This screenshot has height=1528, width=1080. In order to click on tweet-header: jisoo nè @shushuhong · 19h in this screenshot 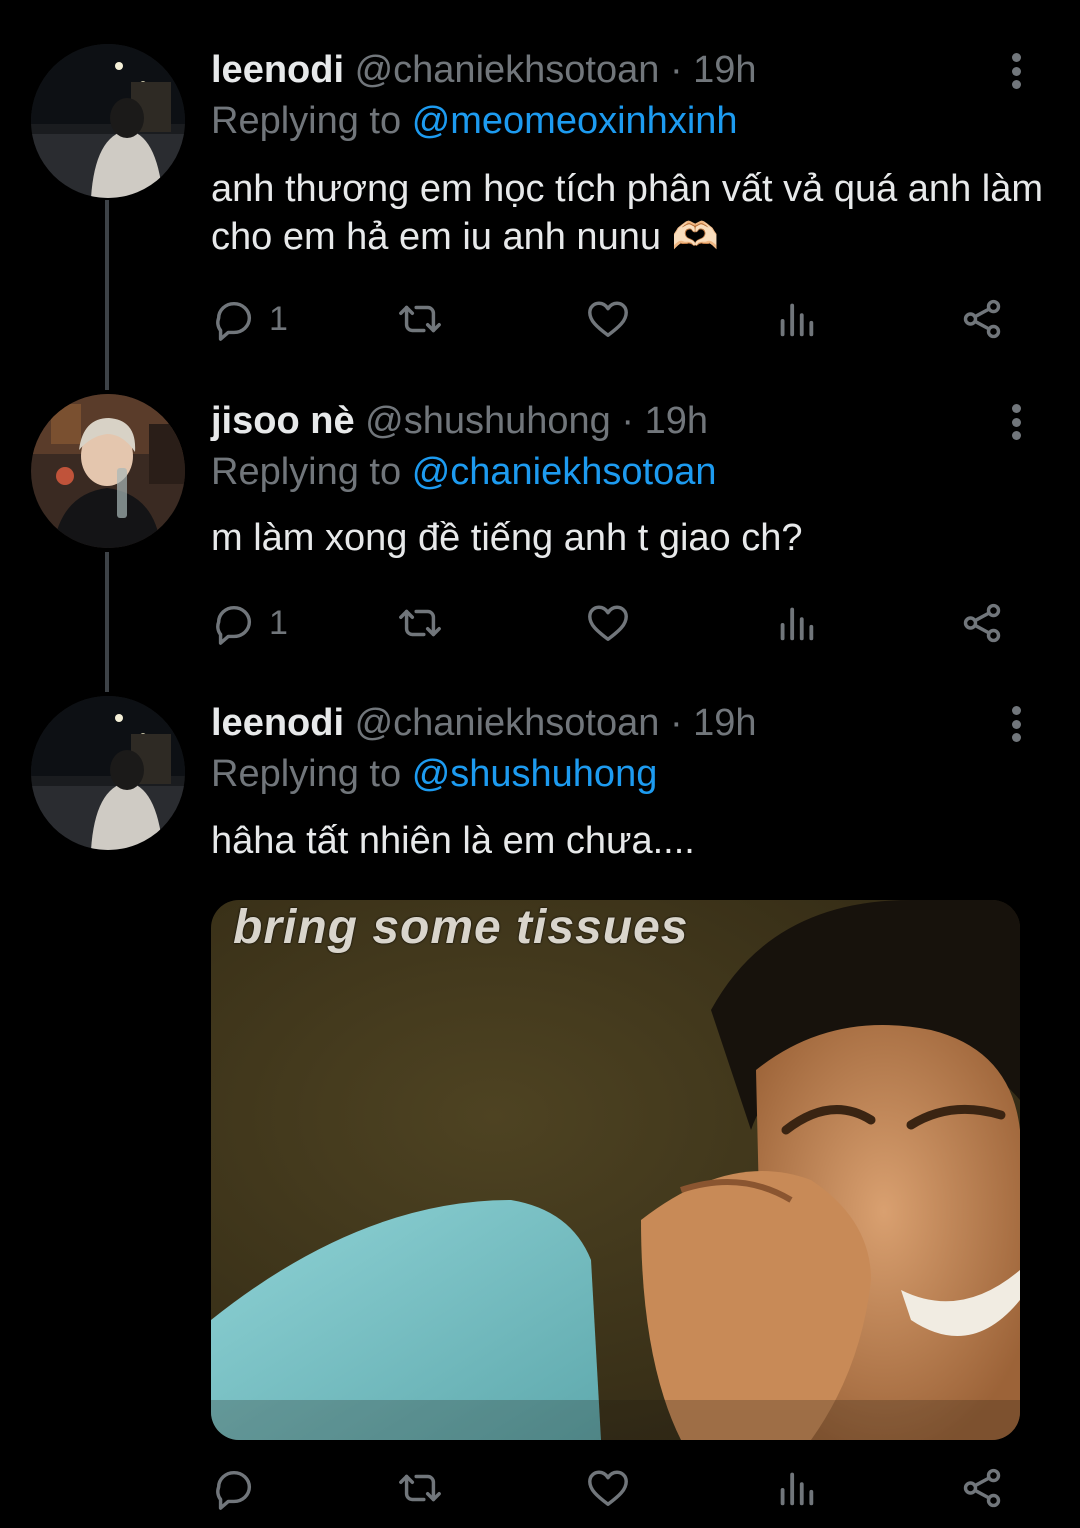, I will do `click(459, 421)`.